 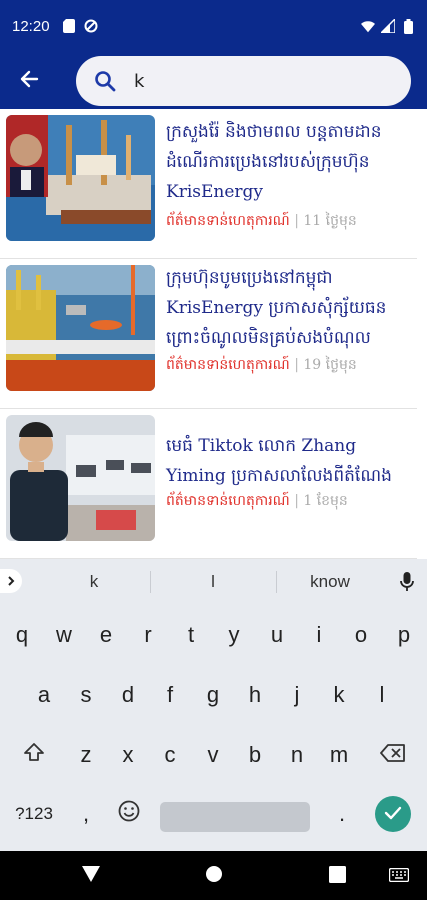 I want to click on search-box, so click(x=243, y=81).